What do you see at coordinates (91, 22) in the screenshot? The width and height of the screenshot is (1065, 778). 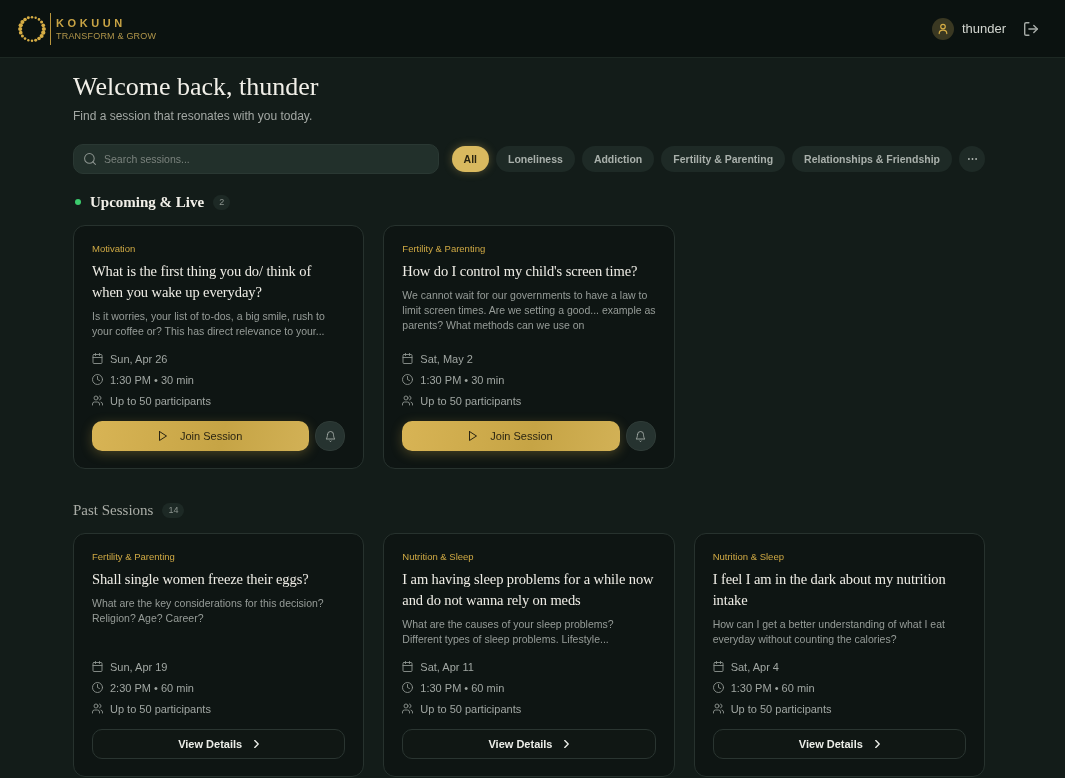 I see `logo-text: KOKUUN` at bounding box center [91, 22].